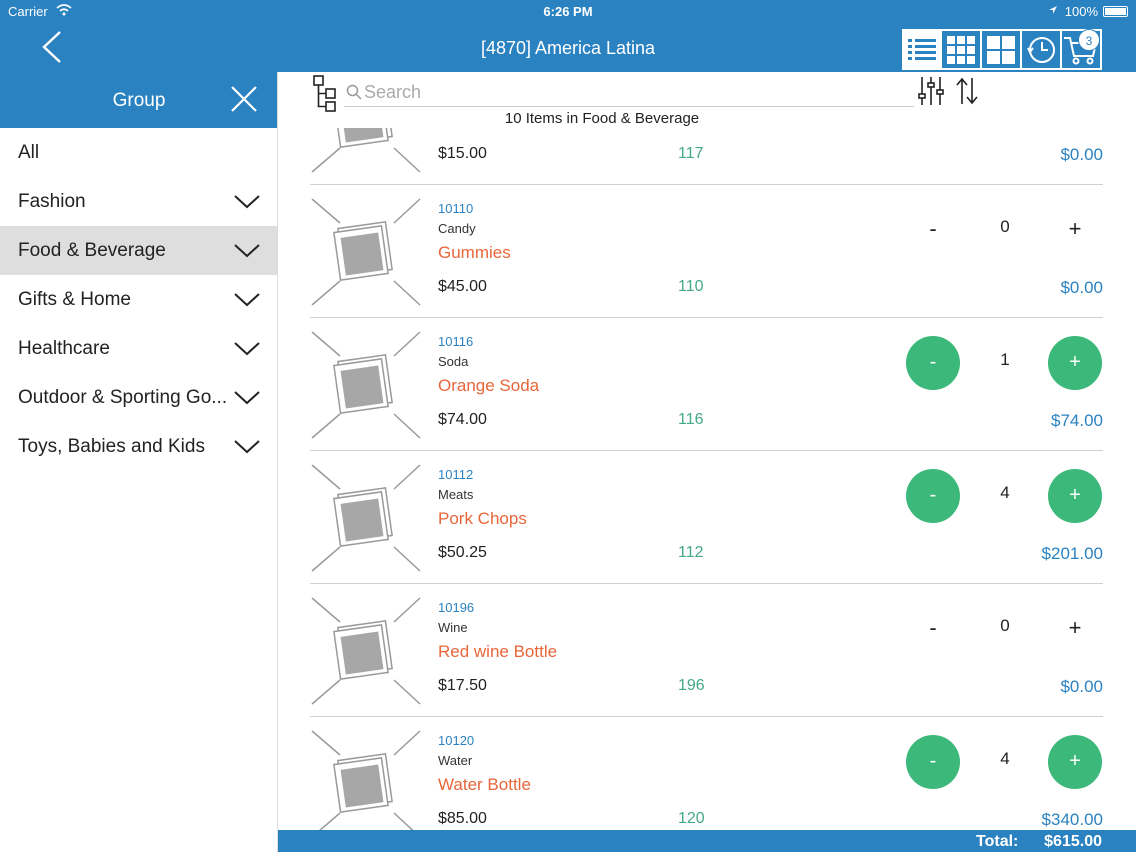 The width and height of the screenshot is (1136, 852). What do you see at coordinates (456, 474) in the screenshot?
I see `product-sku: 10112` at bounding box center [456, 474].